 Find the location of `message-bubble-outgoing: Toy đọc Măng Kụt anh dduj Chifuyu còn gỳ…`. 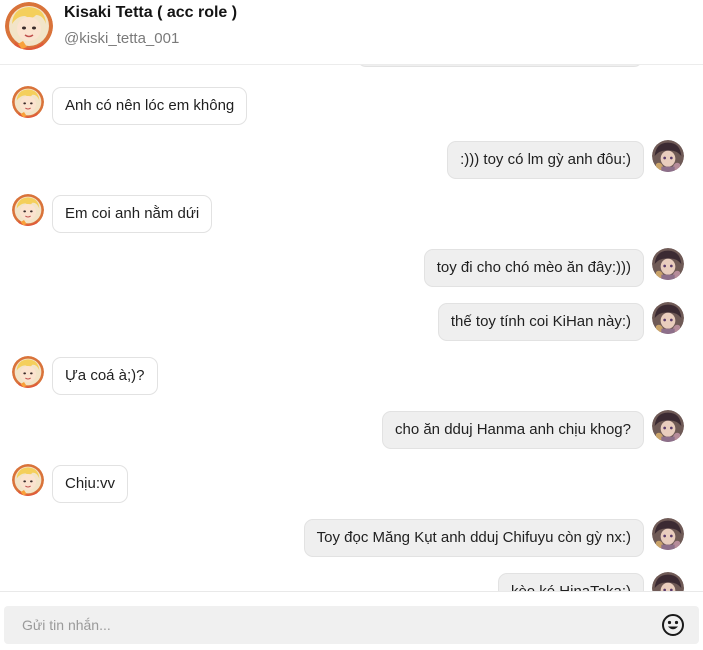

message-bubble-outgoing: Toy đọc Măng Kụt anh dduj Chifuyu còn gỳ… is located at coordinates (473, 538).